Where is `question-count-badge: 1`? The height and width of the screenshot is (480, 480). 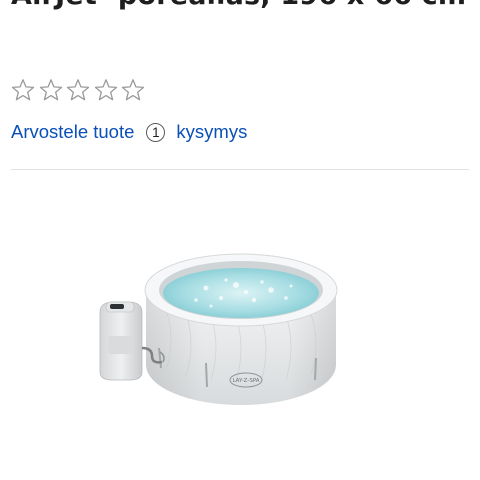 question-count-badge: 1 is located at coordinates (156, 132).